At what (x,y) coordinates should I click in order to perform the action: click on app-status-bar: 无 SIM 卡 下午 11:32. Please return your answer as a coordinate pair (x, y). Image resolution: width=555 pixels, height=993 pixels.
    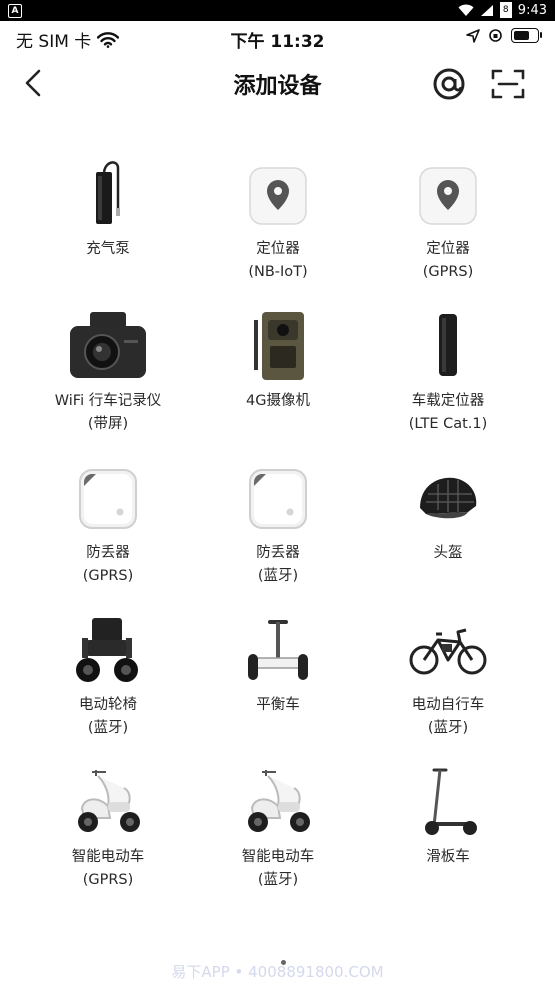
    Looking at the image, I should click on (277, 38).